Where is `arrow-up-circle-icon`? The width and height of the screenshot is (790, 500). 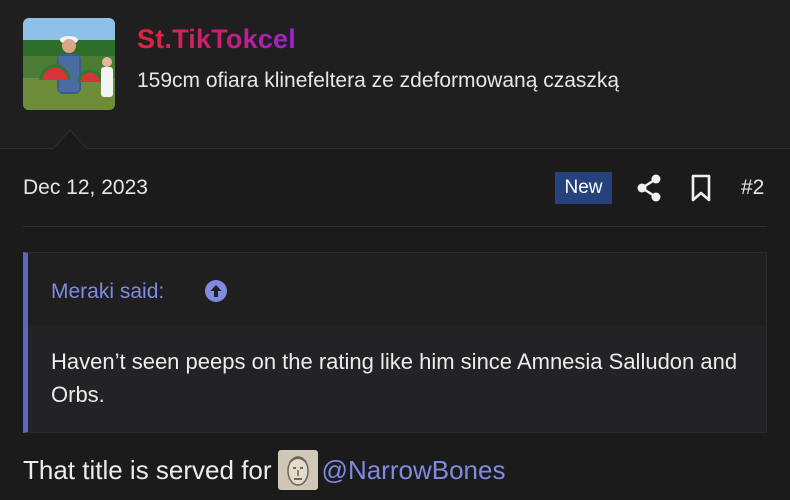 arrow-up-circle-icon is located at coordinates (216, 291).